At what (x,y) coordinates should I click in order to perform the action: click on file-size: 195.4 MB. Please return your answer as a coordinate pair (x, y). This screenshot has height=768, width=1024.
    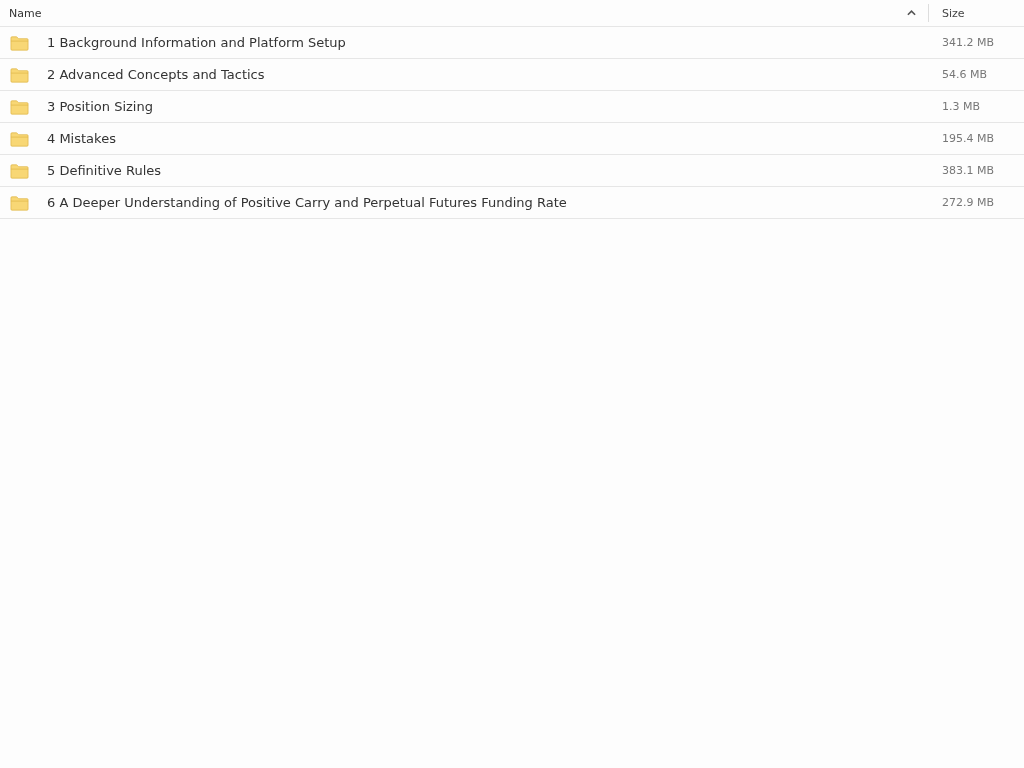
    Looking at the image, I should click on (968, 138).